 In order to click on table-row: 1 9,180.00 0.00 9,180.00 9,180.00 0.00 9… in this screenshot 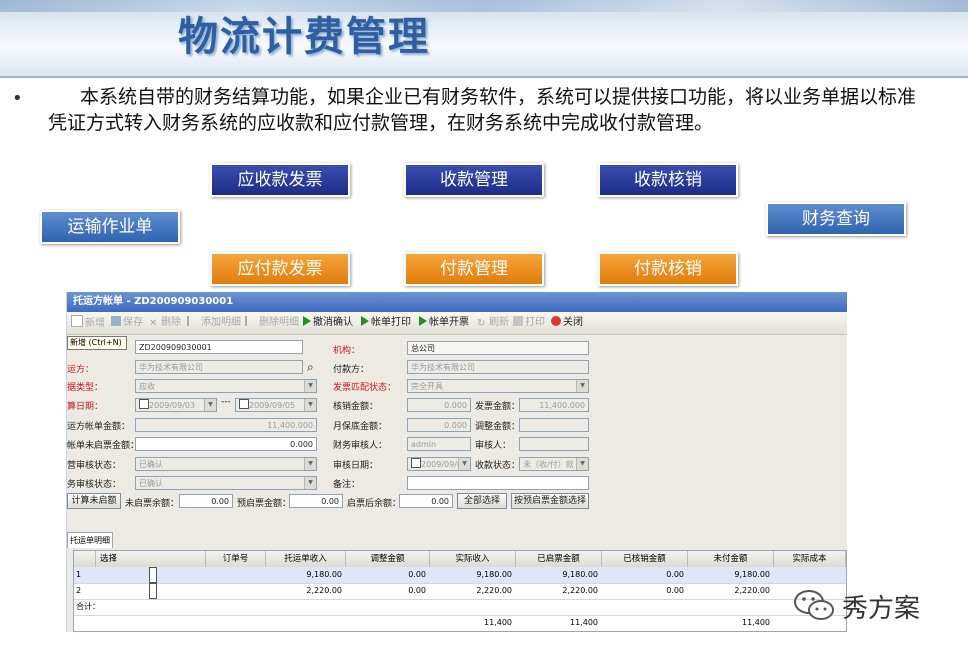, I will do `click(460, 575)`.